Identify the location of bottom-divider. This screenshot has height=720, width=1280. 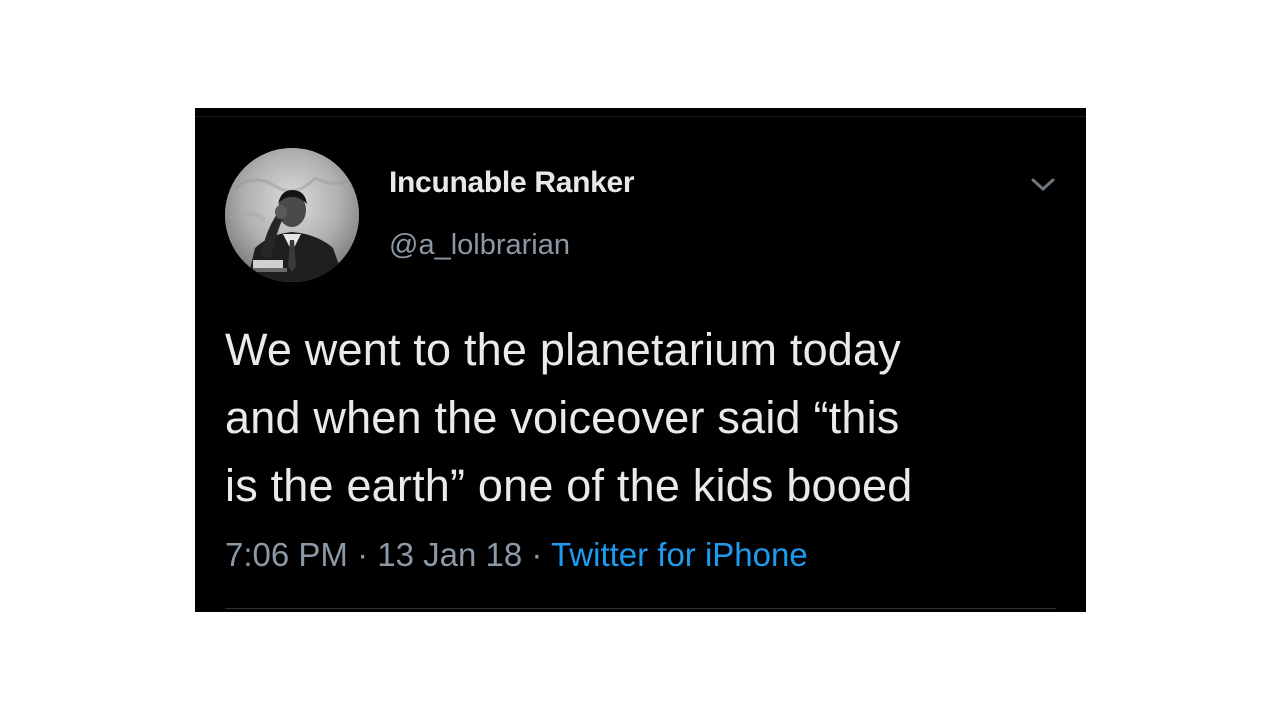
(640, 608).